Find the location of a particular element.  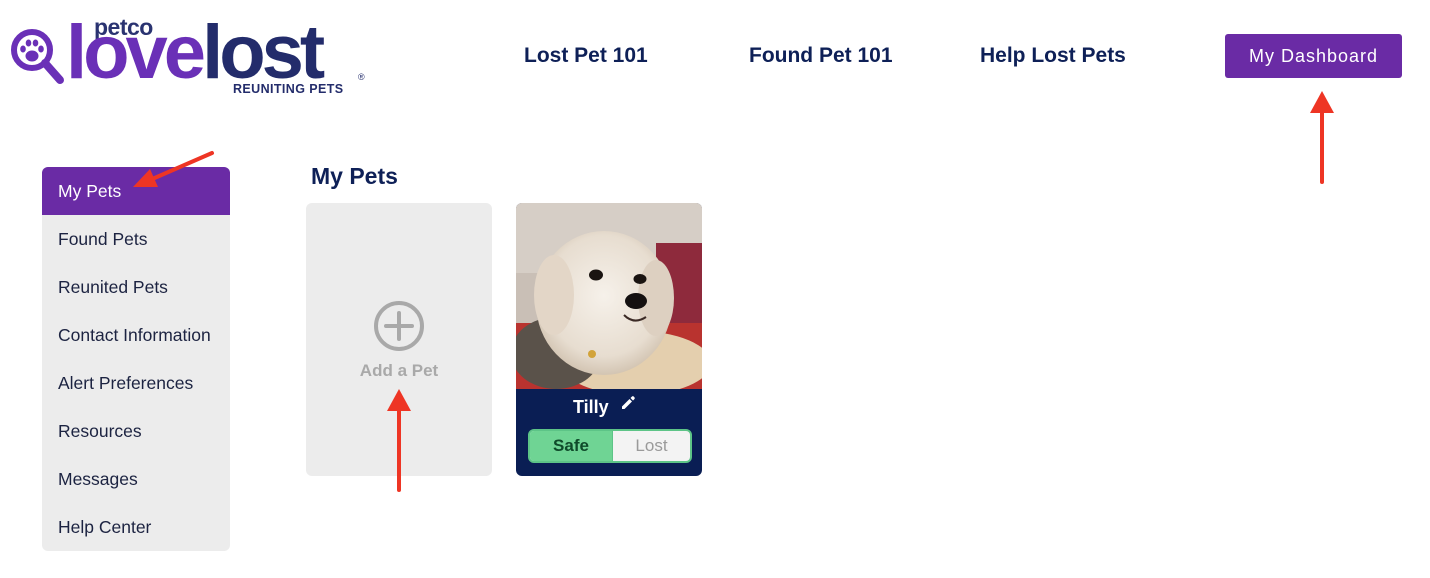

arrow-to-my-pets is located at coordinates (173, 169).